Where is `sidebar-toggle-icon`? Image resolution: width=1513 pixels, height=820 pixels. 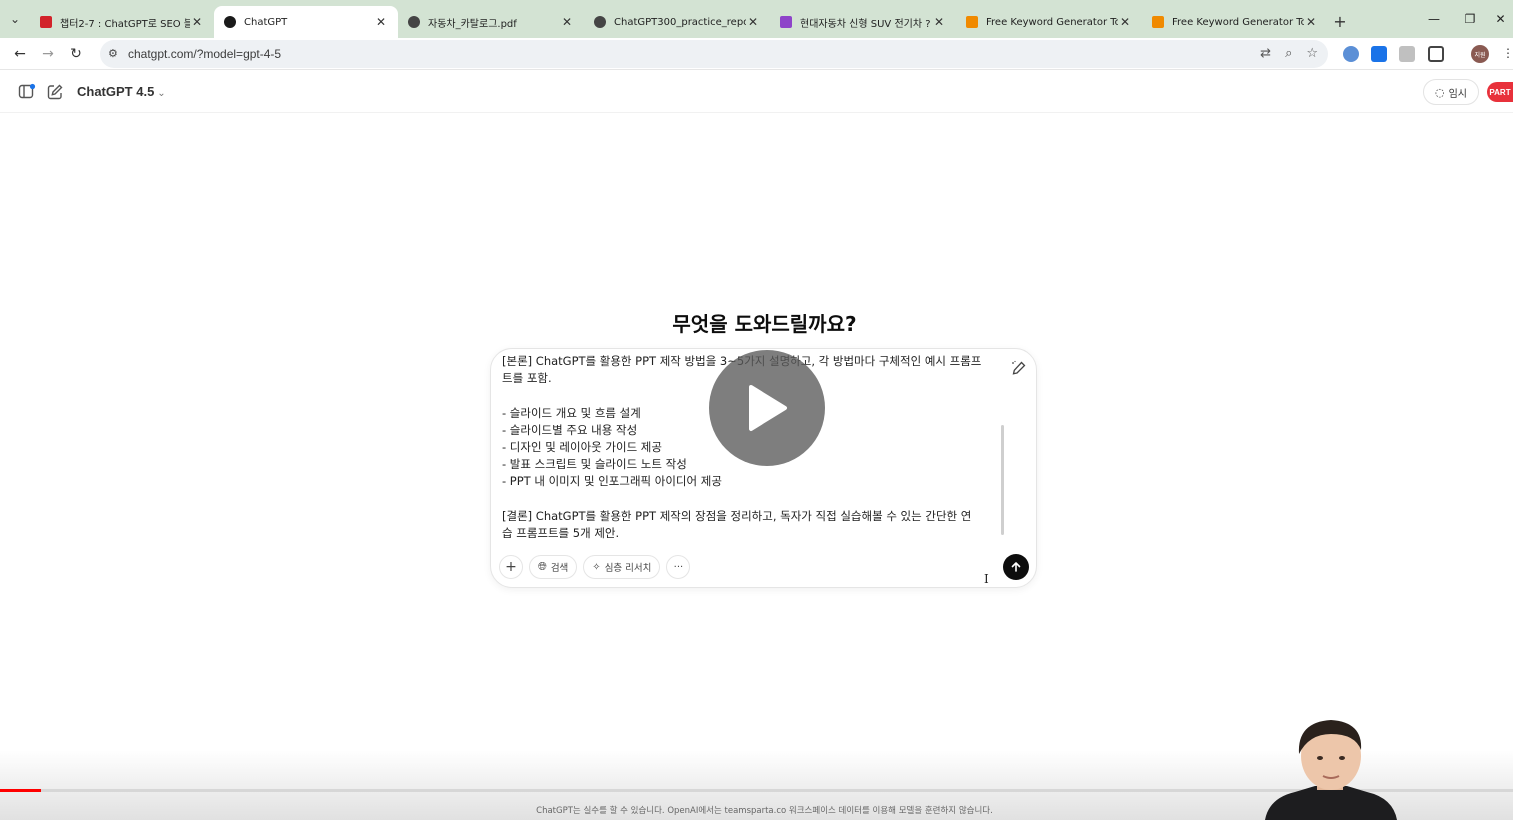 sidebar-toggle-icon is located at coordinates (27, 92).